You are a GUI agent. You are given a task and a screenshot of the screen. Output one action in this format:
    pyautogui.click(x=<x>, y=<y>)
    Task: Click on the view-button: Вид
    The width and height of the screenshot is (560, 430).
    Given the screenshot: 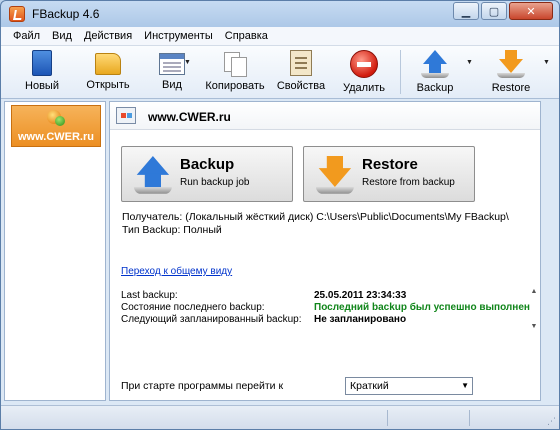 What is the action you would take?
    pyautogui.click(x=172, y=72)
    